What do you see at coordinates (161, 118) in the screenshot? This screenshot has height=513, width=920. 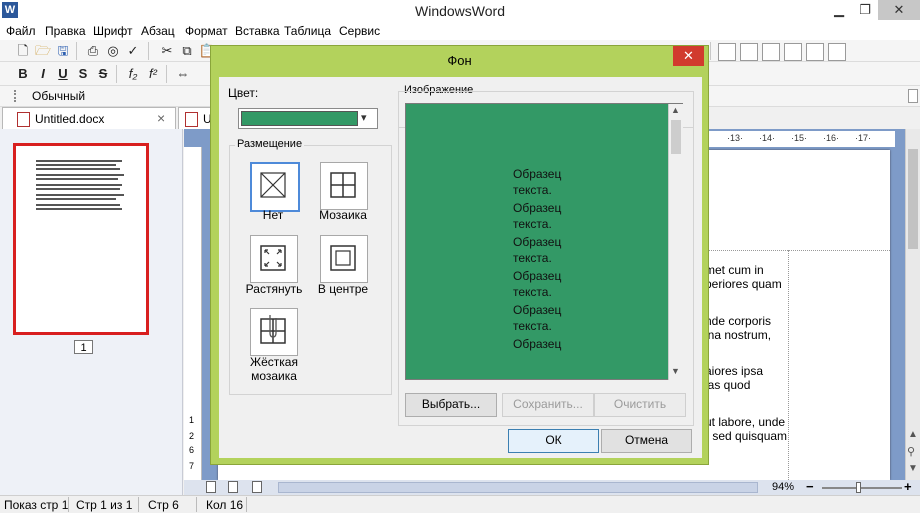 I see `tab-close-icon: ×` at bounding box center [161, 118].